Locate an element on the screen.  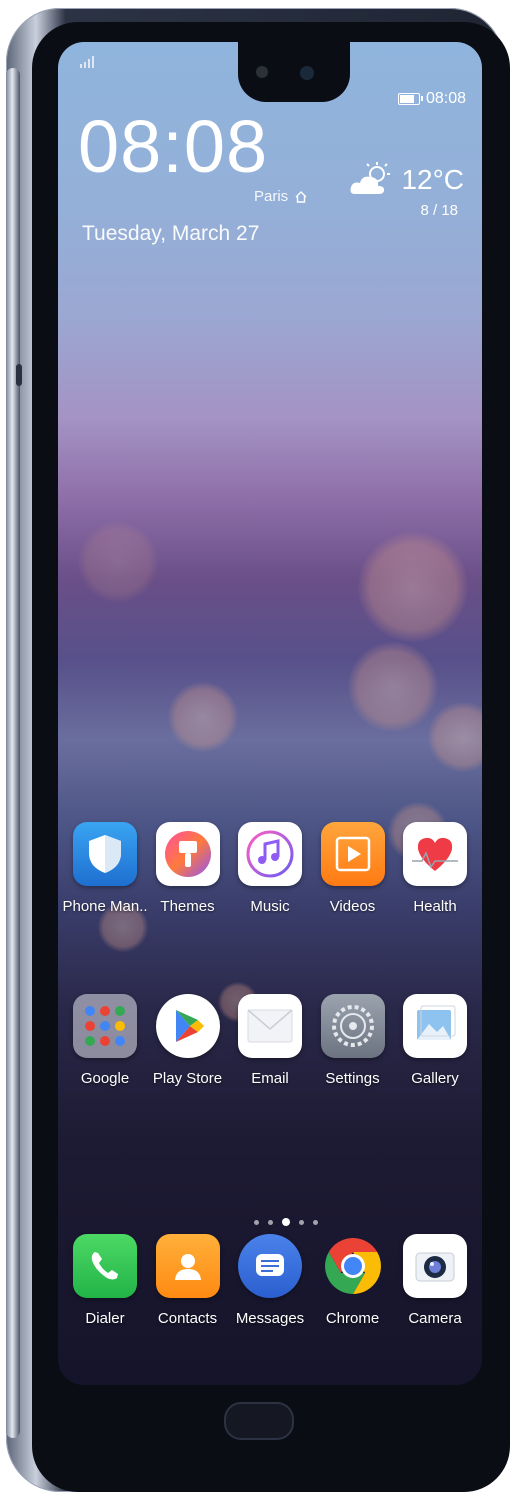
app-dialer: Dialer is located at coordinates (105, 1280).